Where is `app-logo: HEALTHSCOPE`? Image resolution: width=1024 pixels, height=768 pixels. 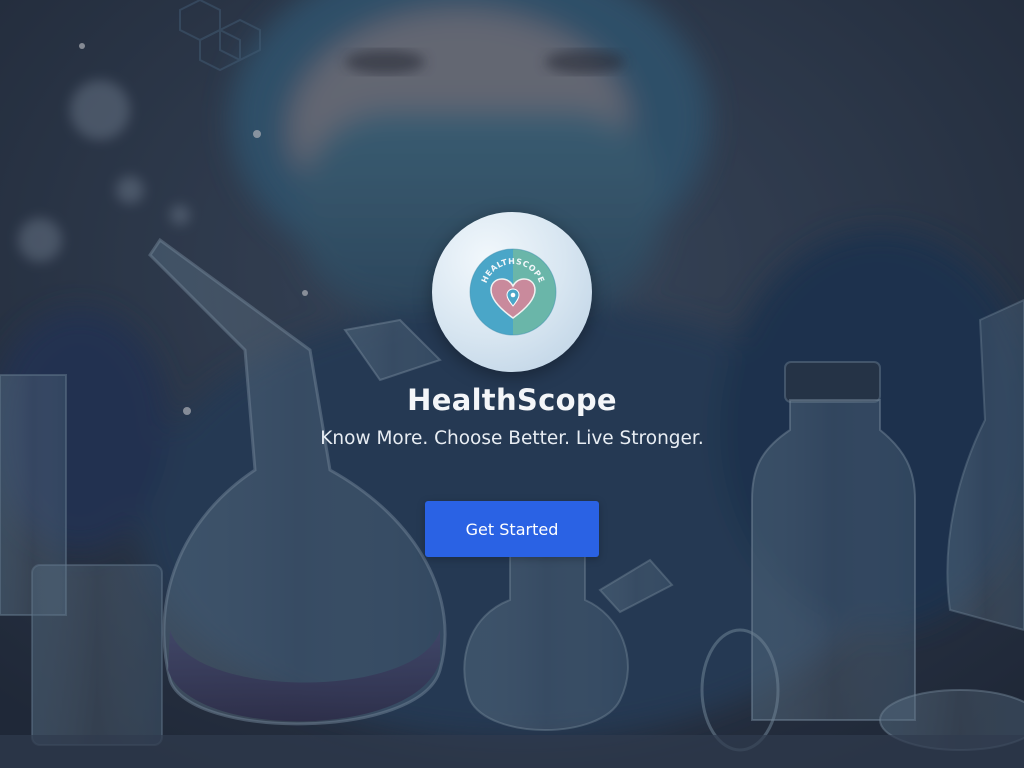 app-logo: HEALTHSCOPE is located at coordinates (512, 292).